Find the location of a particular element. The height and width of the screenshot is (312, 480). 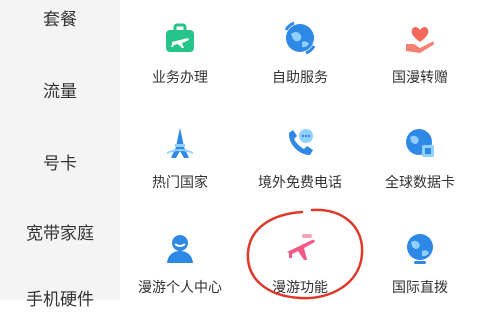

sidebar-item-data: 流量 is located at coordinates (60, 92).